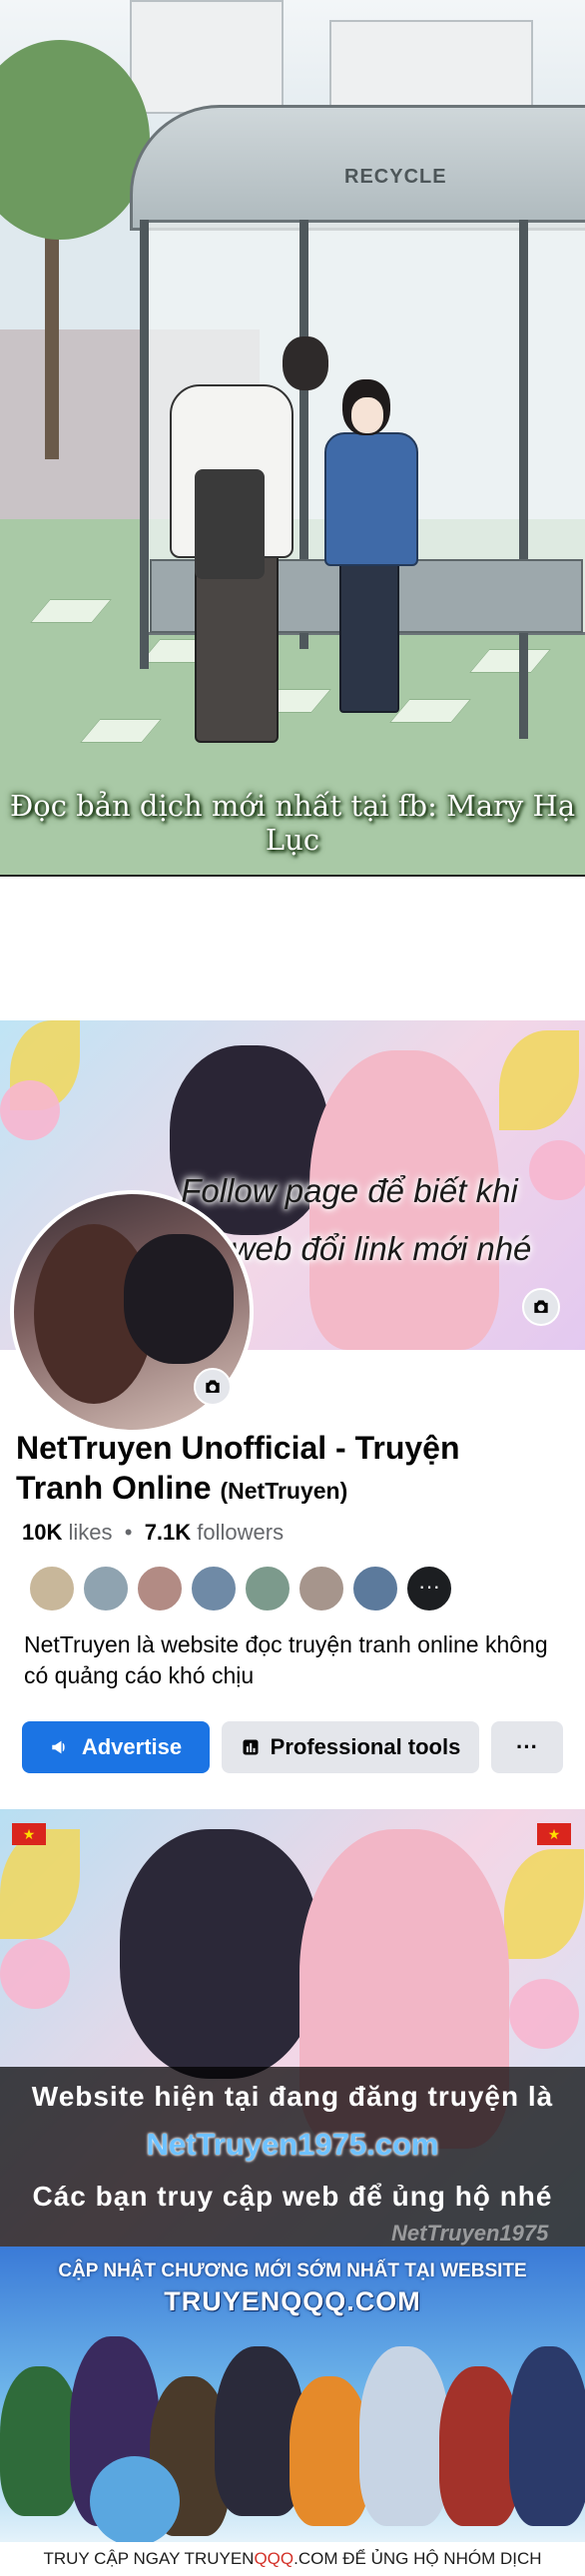 Image resolution: width=585 pixels, height=2576 pixels. I want to click on man-head, so click(305, 363).